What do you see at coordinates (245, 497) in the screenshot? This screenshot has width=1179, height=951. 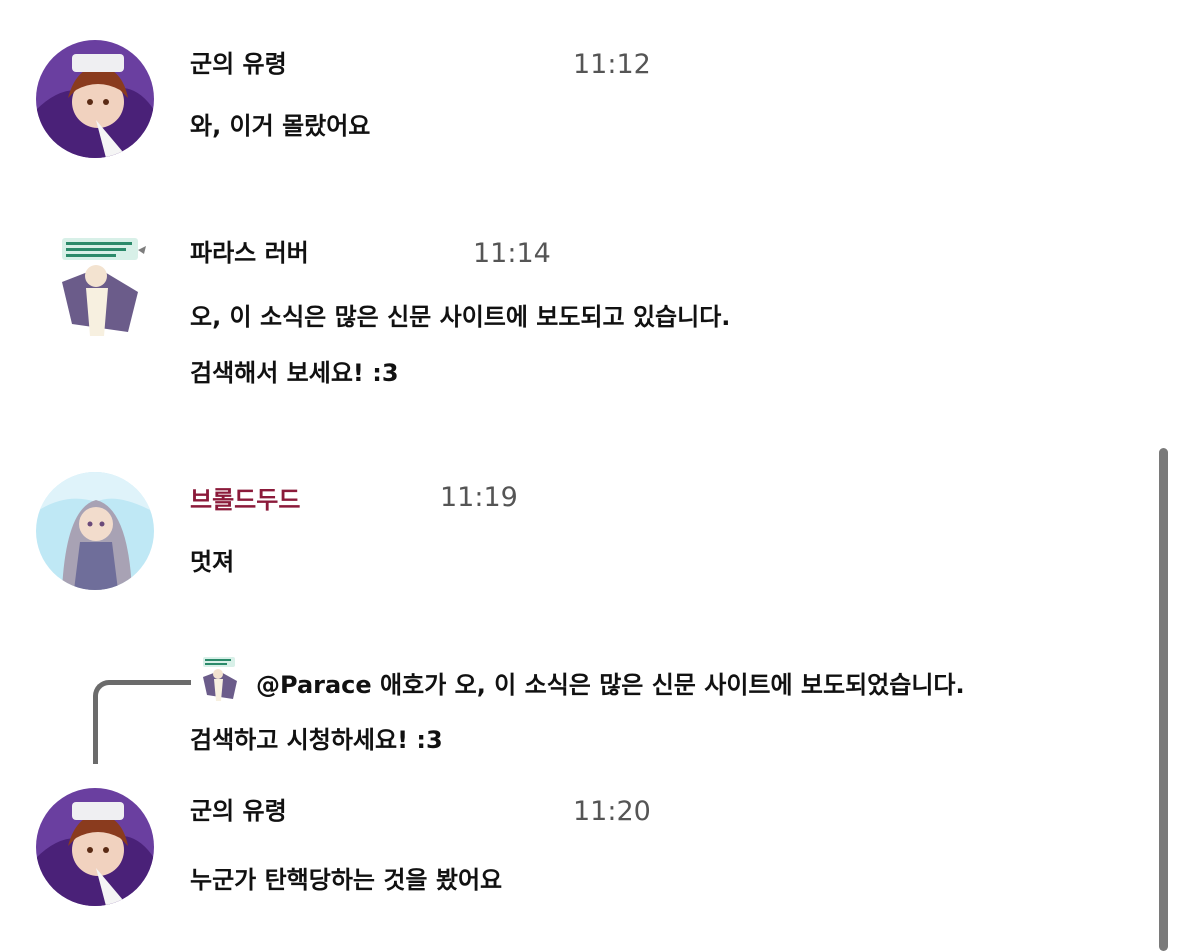 I see `message-author: 브롤드두드` at bounding box center [245, 497].